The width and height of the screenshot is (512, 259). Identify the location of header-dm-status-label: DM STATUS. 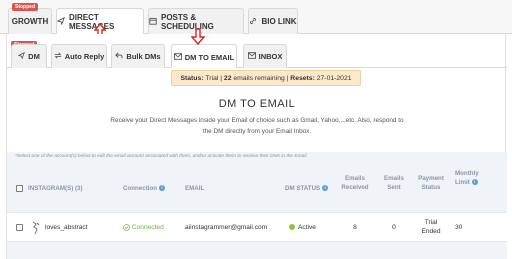
(303, 188).